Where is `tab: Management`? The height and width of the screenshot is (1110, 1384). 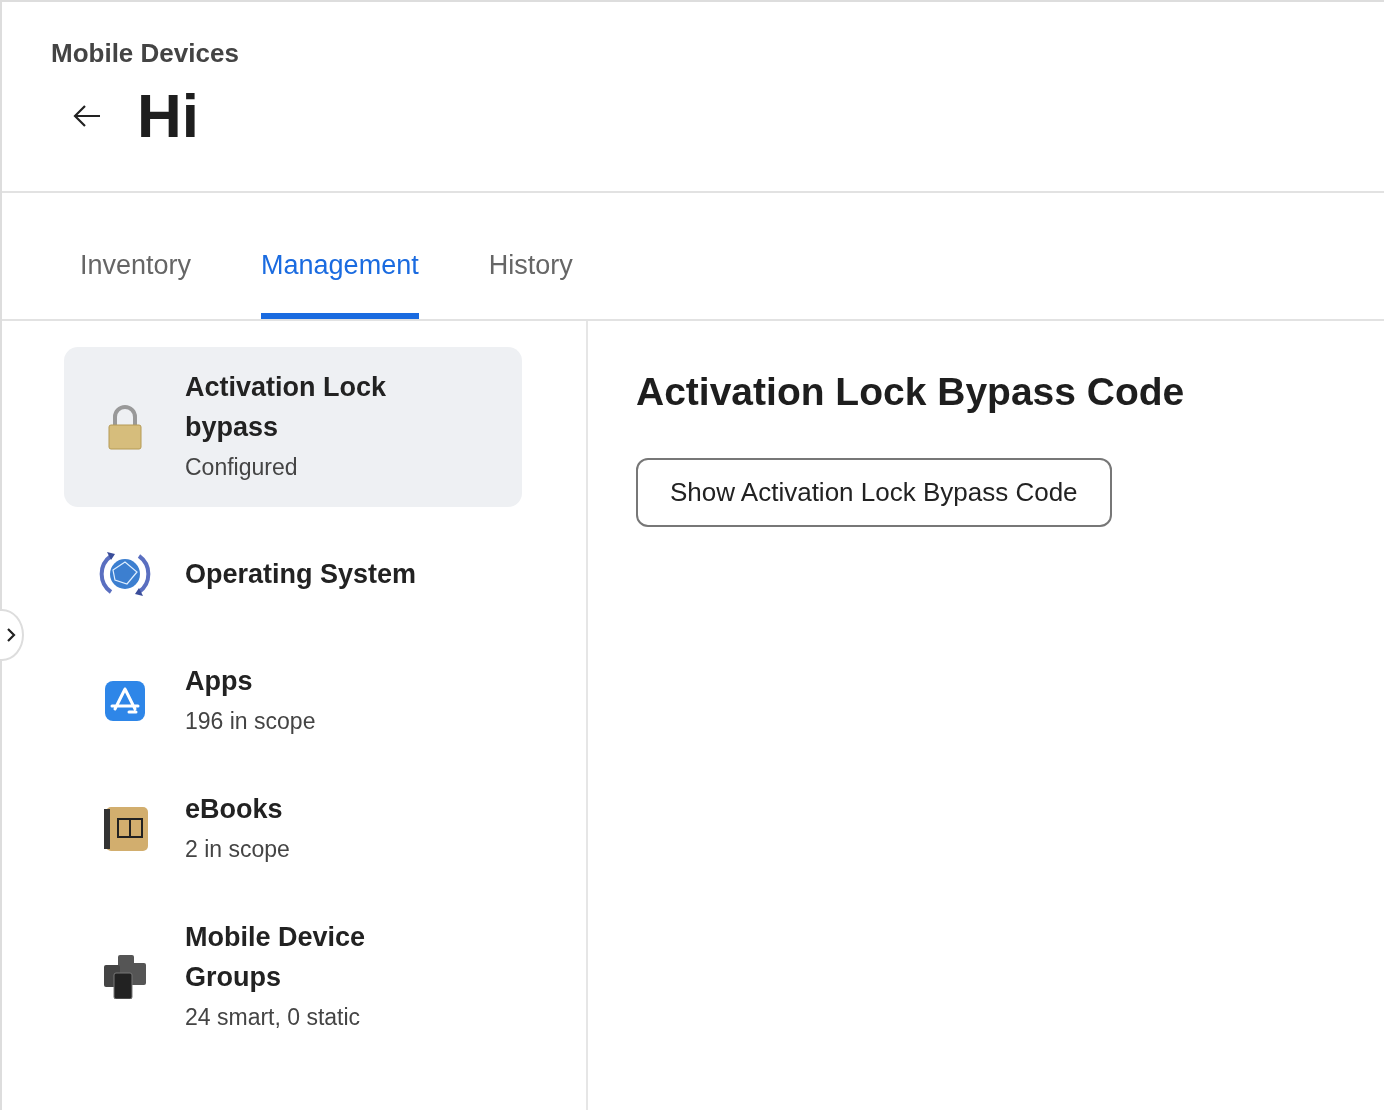
tab: Management is located at coordinates (340, 281).